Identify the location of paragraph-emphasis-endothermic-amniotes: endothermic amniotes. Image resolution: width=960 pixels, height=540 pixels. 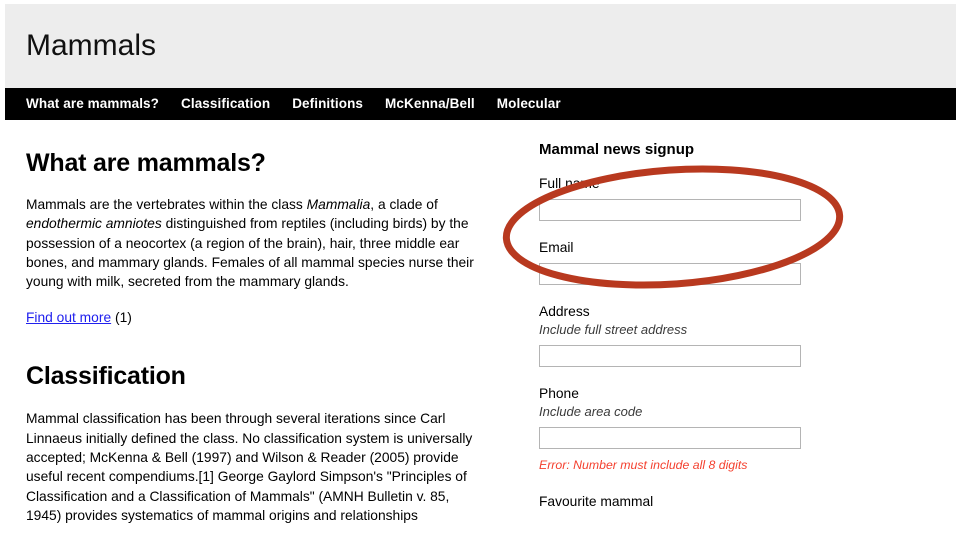
(94, 224).